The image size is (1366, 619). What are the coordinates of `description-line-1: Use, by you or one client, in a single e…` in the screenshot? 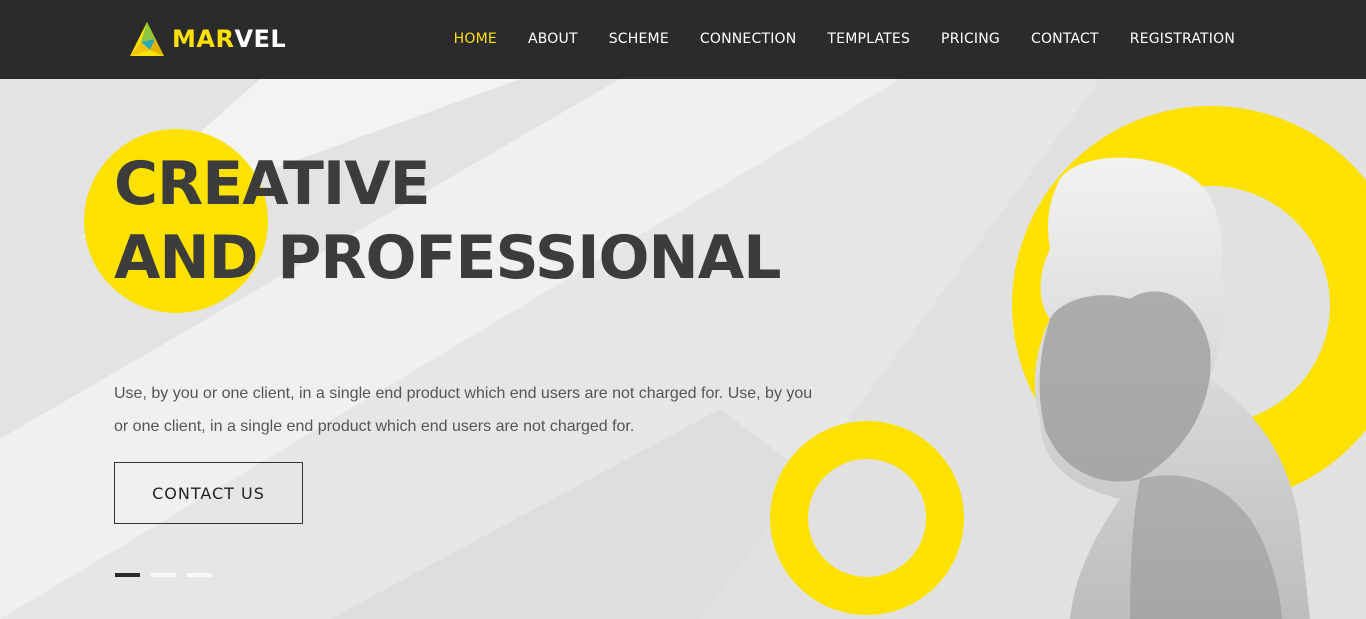 It's located at (463, 393).